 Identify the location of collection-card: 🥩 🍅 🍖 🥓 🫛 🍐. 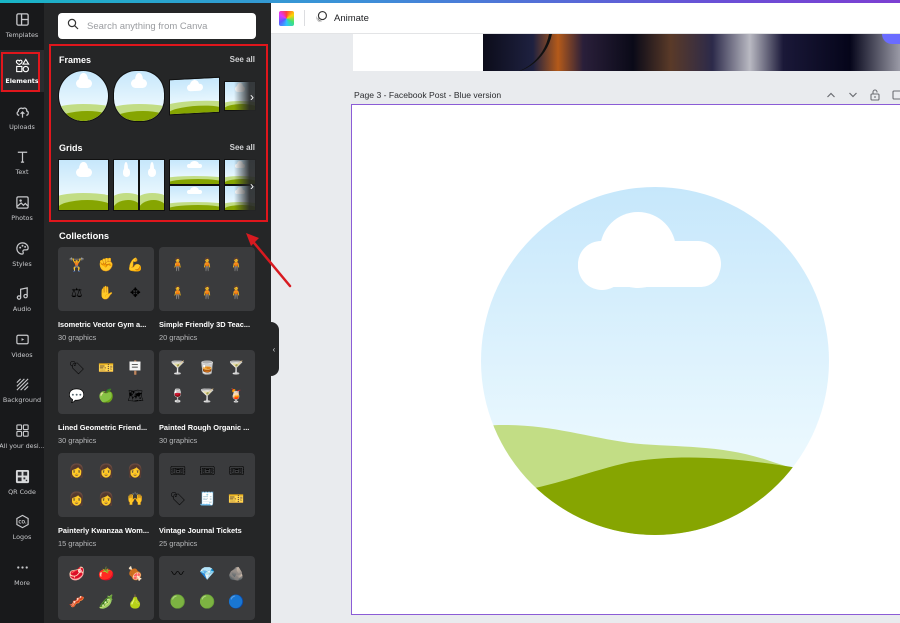
(106, 588).